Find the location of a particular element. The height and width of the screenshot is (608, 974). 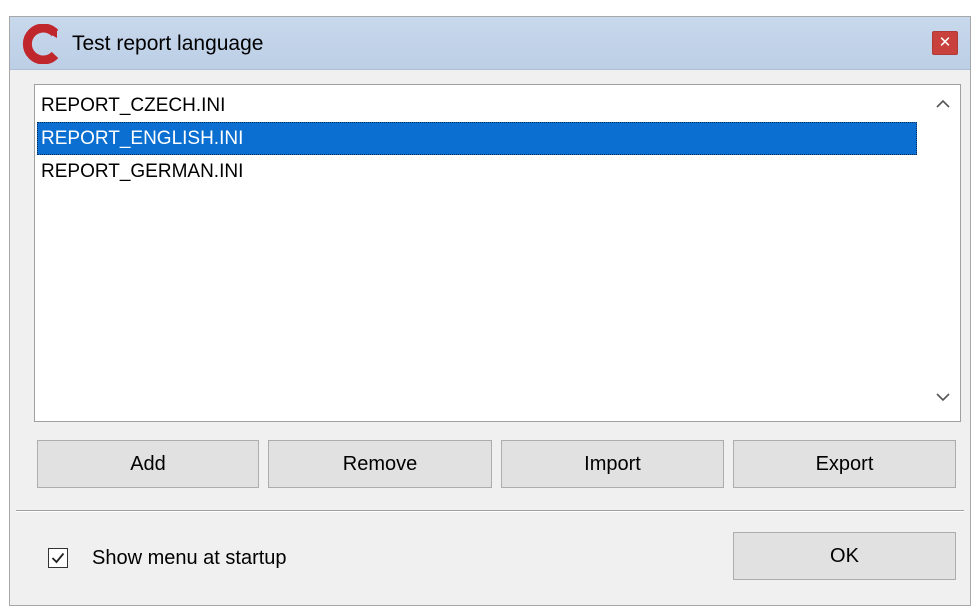

ok-button: OK is located at coordinates (844, 556).